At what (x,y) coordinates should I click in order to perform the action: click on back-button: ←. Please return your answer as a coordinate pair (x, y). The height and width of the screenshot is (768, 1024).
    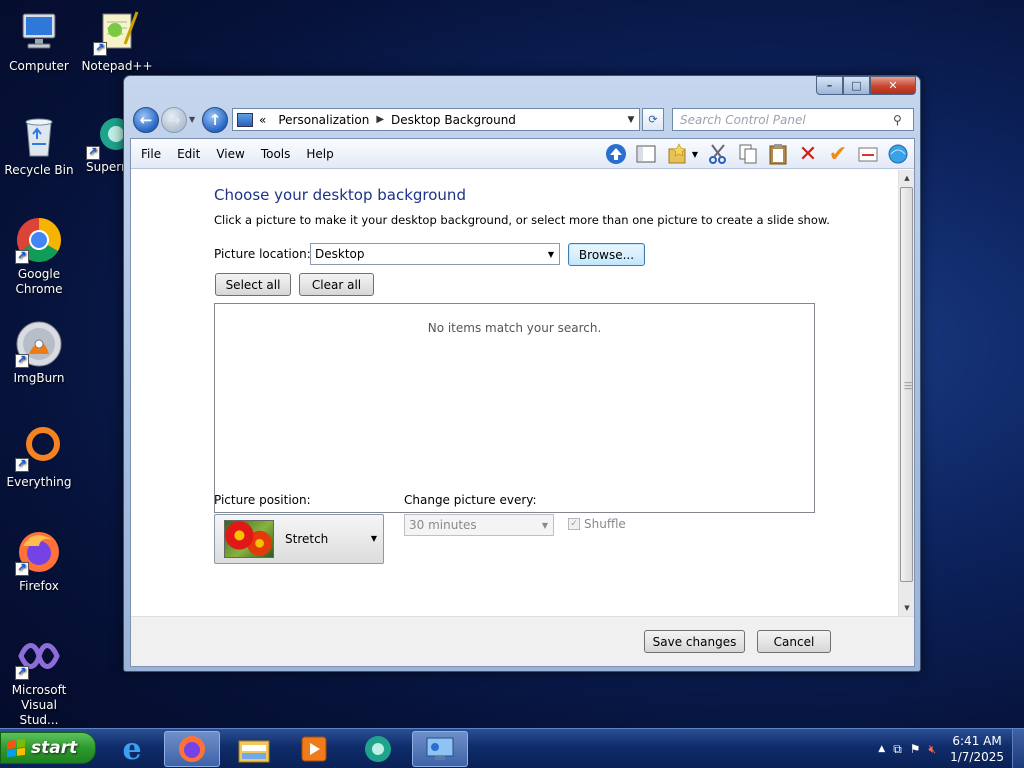
    Looking at the image, I should click on (146, 120).